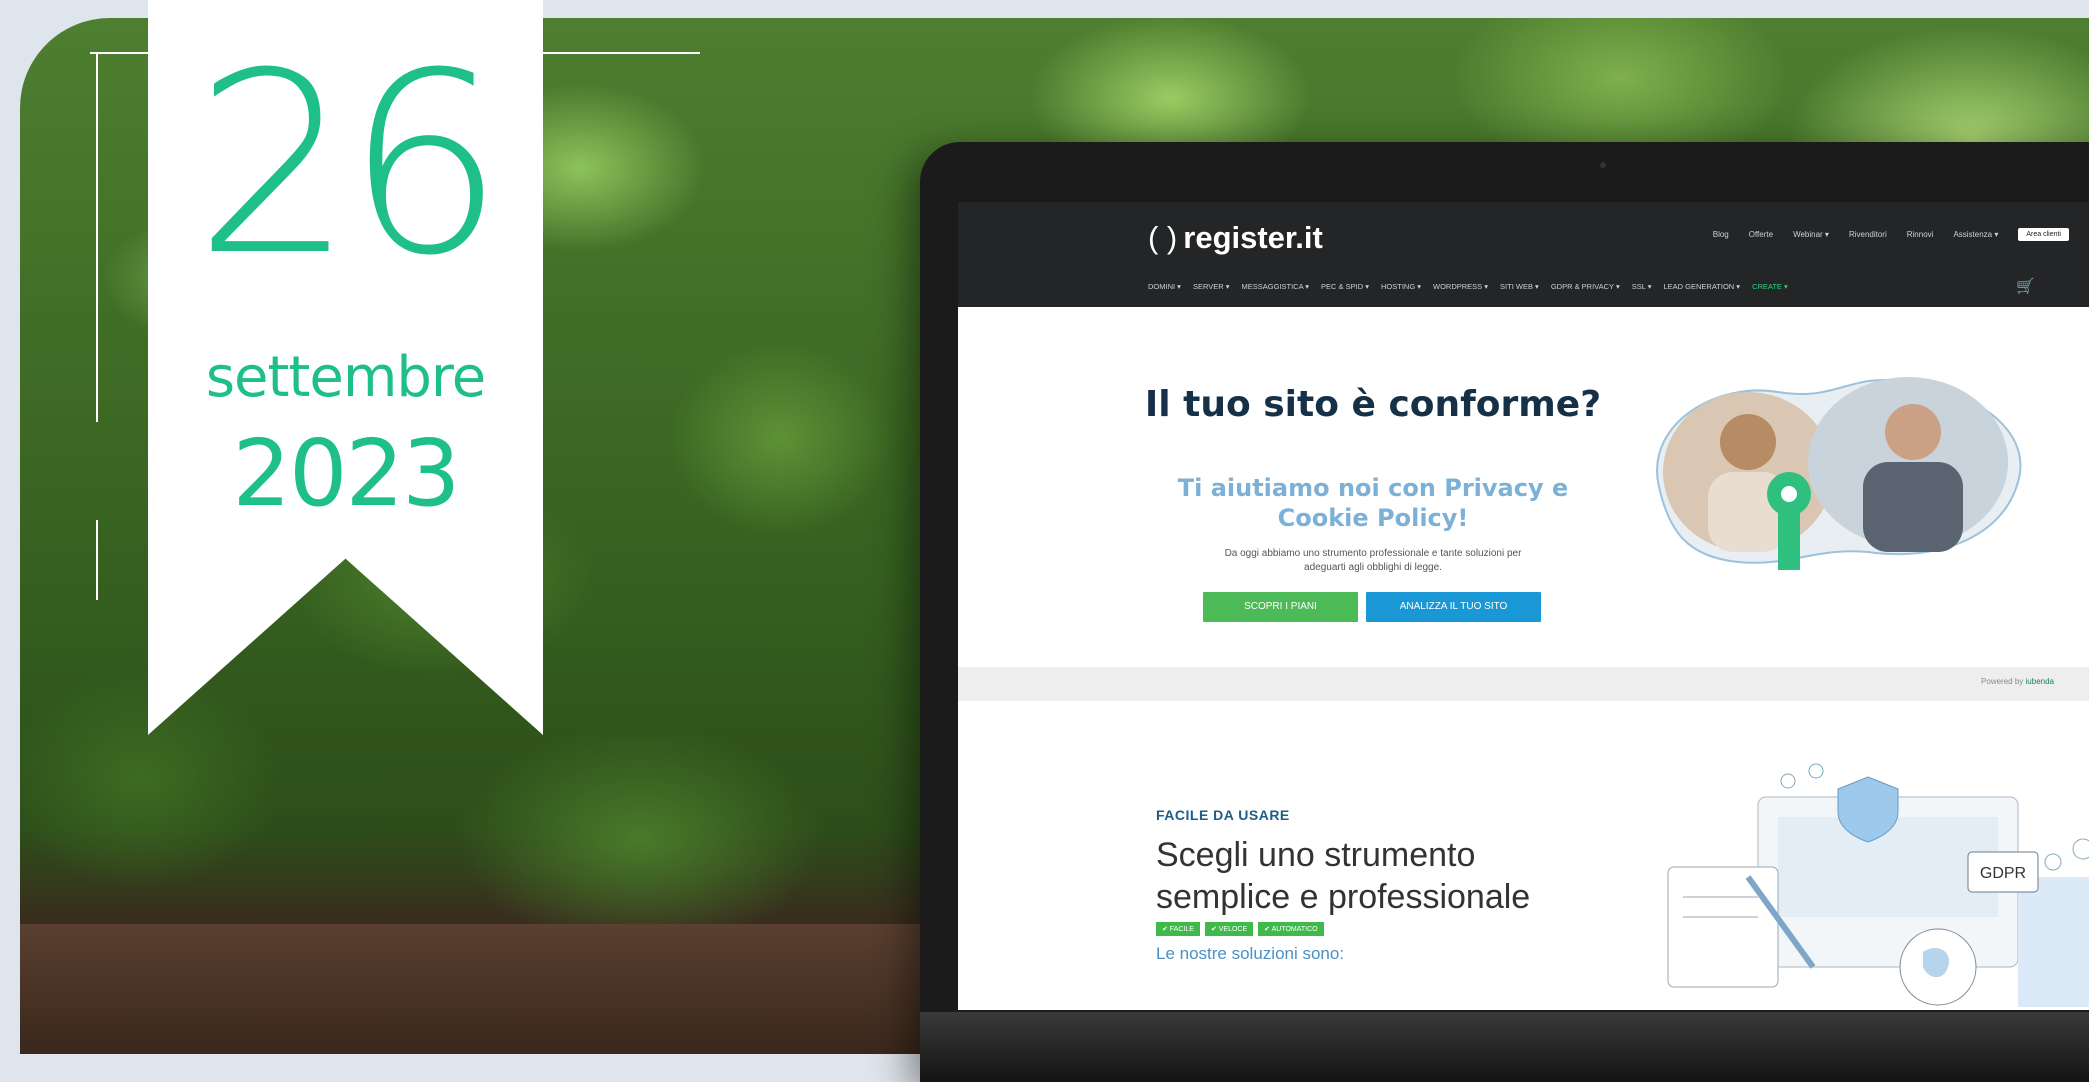 The image size is (2089, 1082). What do you see at coordinates (1211, 286) in the screenshot?
I see `menu-server: SERVER ▾` at bounding box center [1211, 286].